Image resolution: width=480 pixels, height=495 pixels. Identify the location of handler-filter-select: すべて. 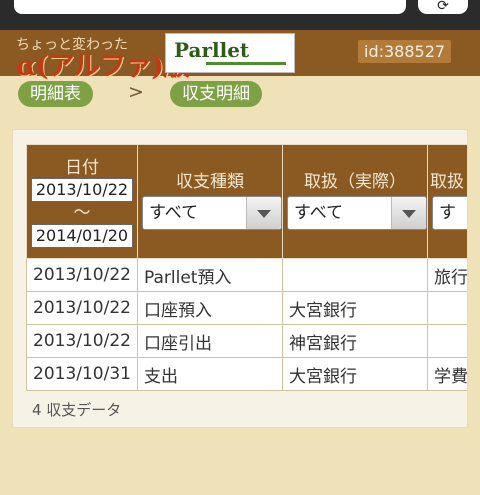
(356, 213).